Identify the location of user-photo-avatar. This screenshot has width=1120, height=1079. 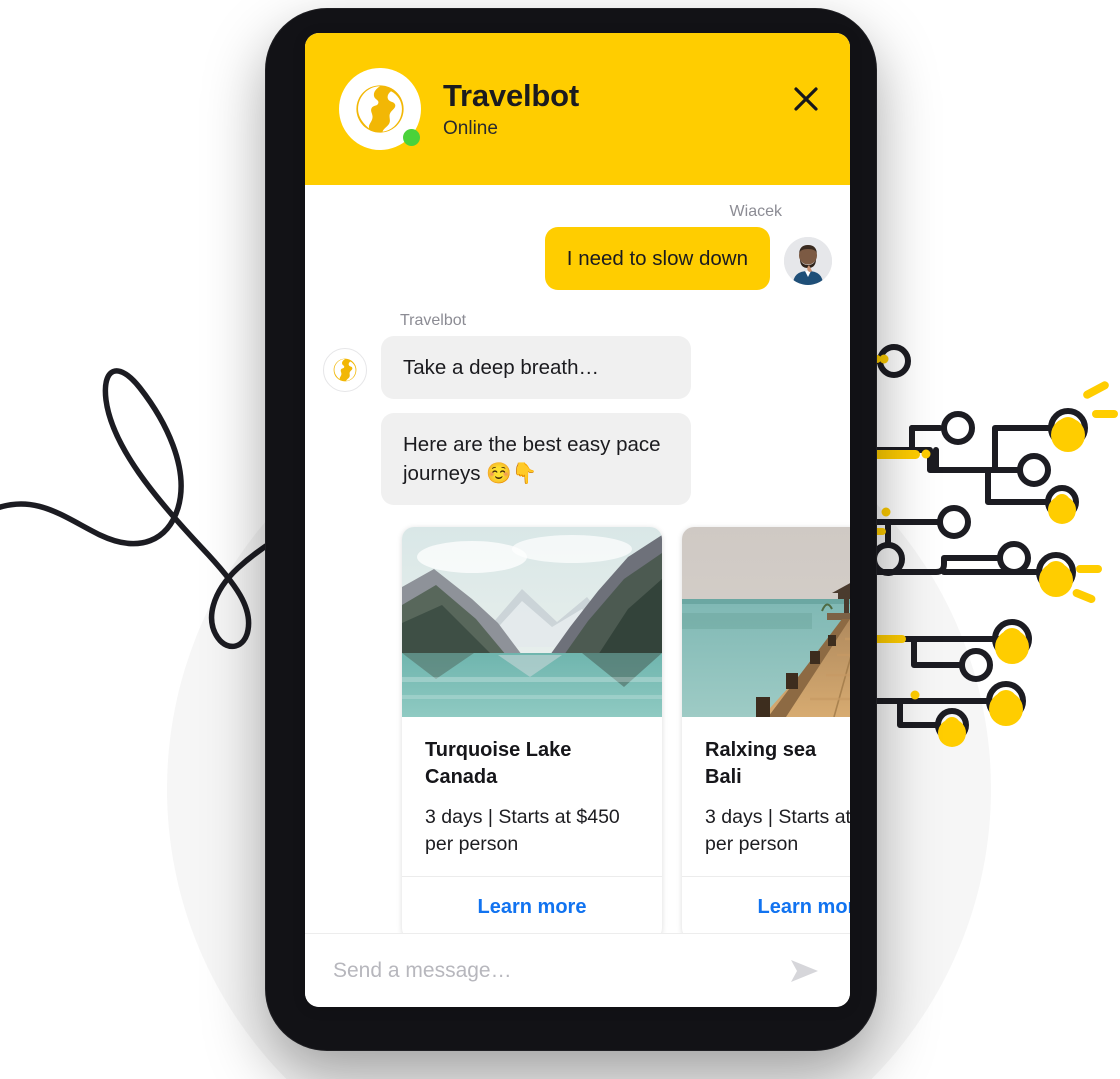
(808, 261).